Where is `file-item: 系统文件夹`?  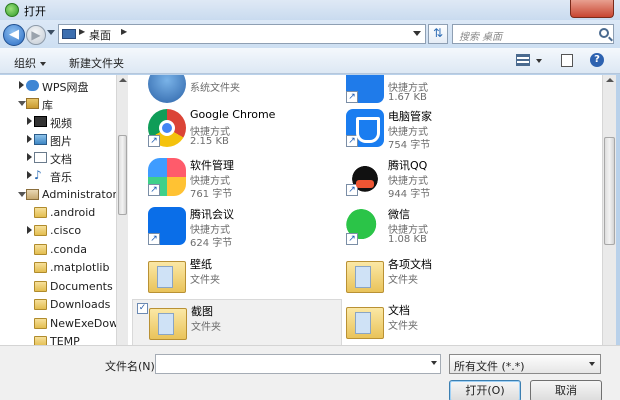
file-item: 系统文件夹 is located at coordinates (237, 92).